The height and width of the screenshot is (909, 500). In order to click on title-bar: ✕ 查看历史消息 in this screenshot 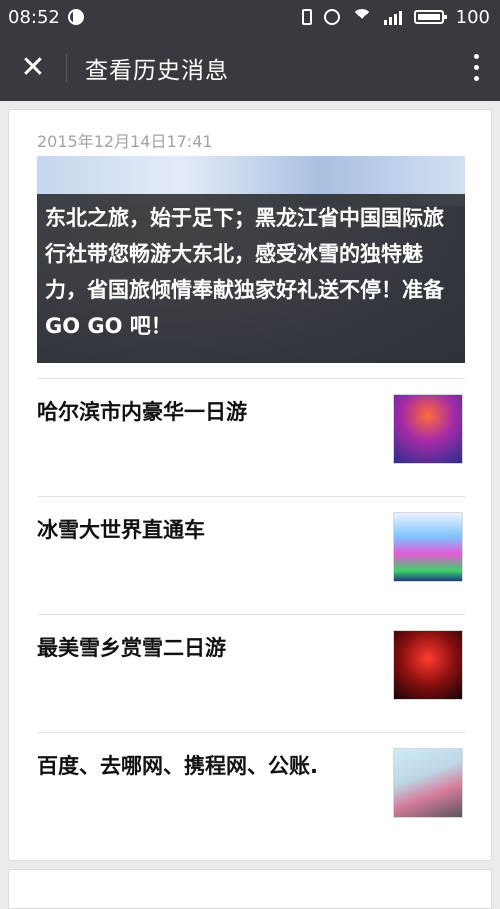, I will do `click(250, 67)`.